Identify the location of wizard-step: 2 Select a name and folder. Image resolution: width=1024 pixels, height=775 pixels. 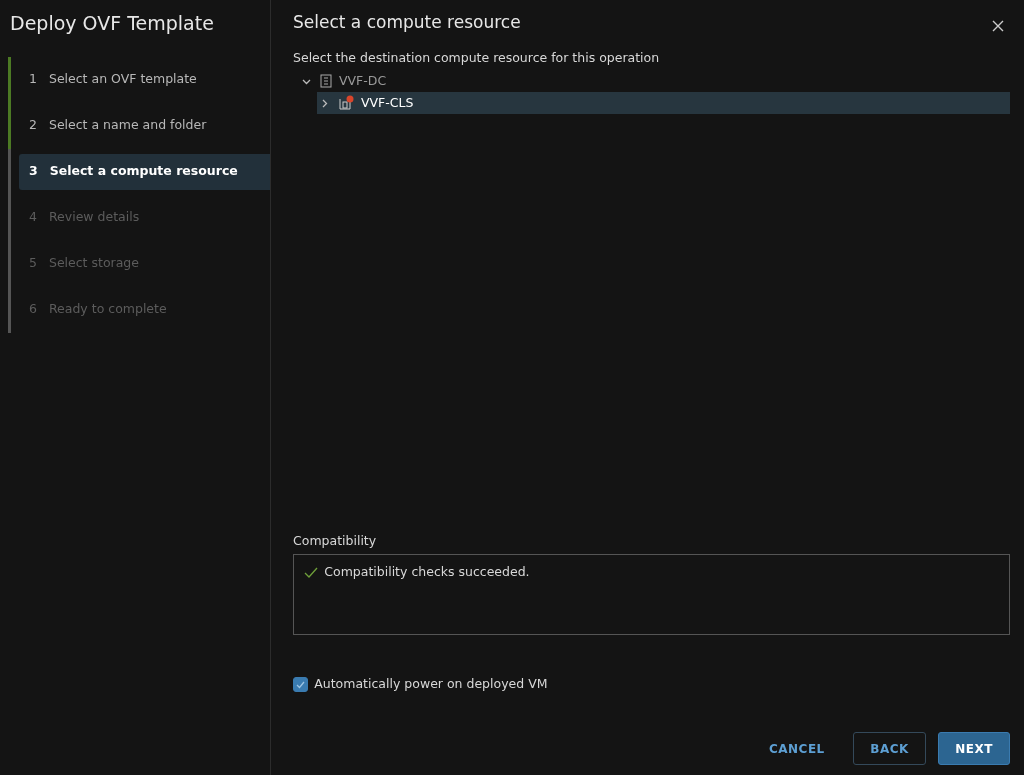
(144, 125).